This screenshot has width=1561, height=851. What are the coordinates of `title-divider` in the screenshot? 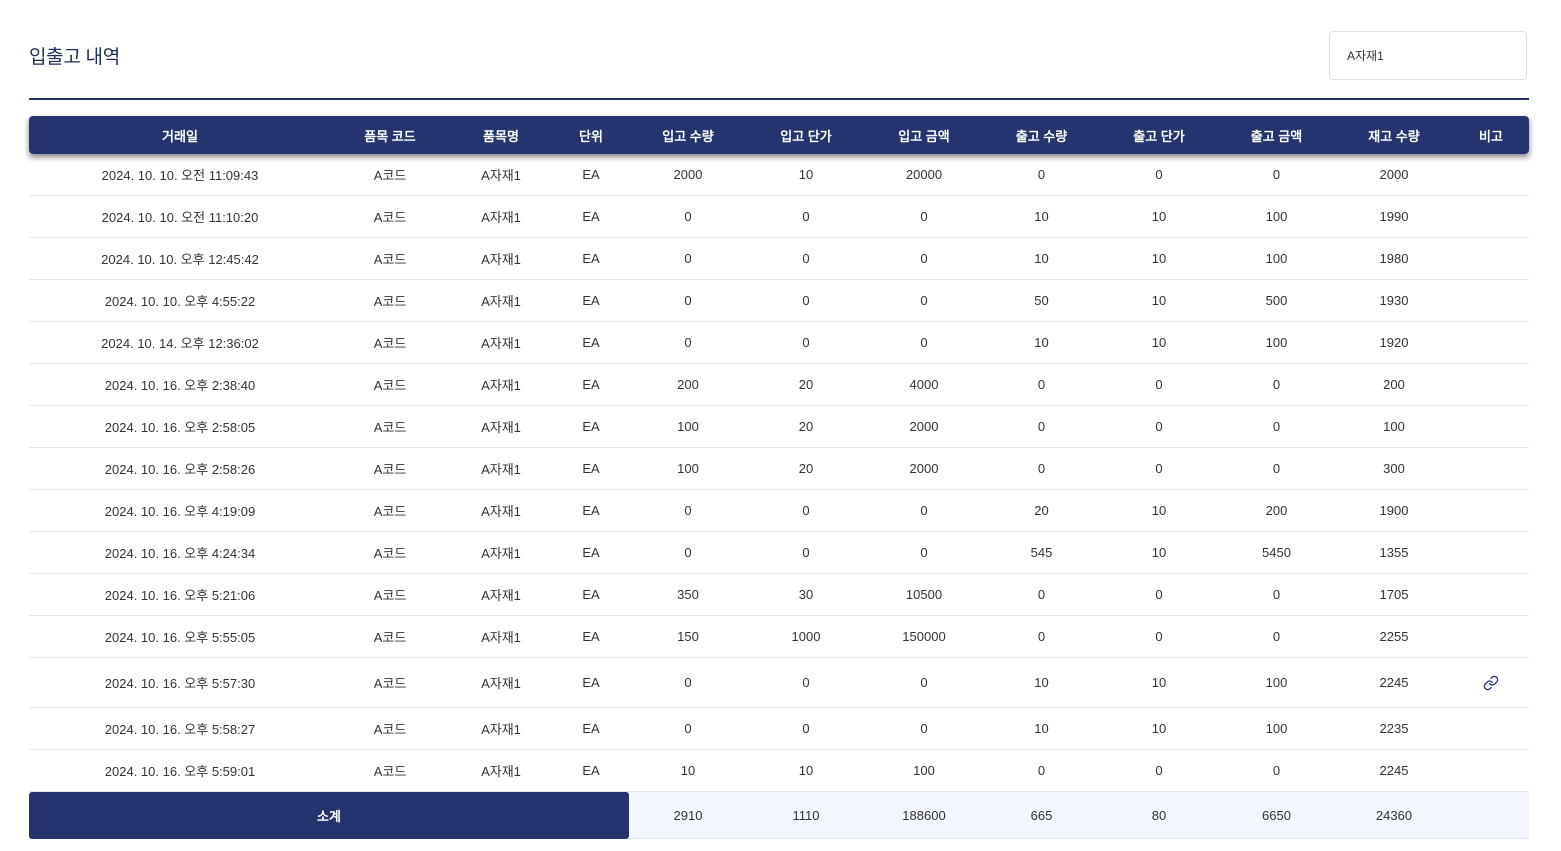 It's located at (779, 99).